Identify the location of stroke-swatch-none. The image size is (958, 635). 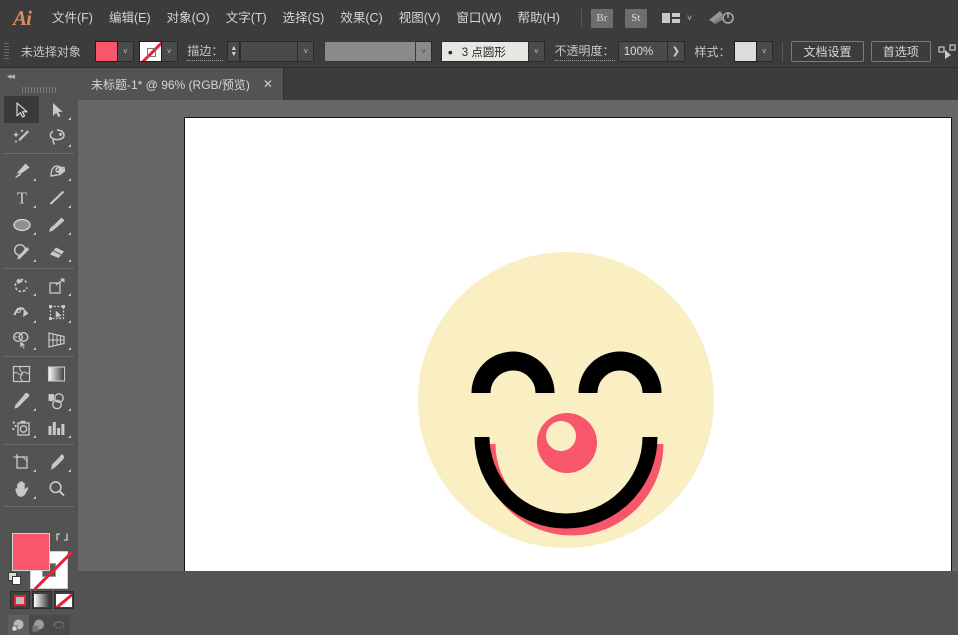
(150, 51).